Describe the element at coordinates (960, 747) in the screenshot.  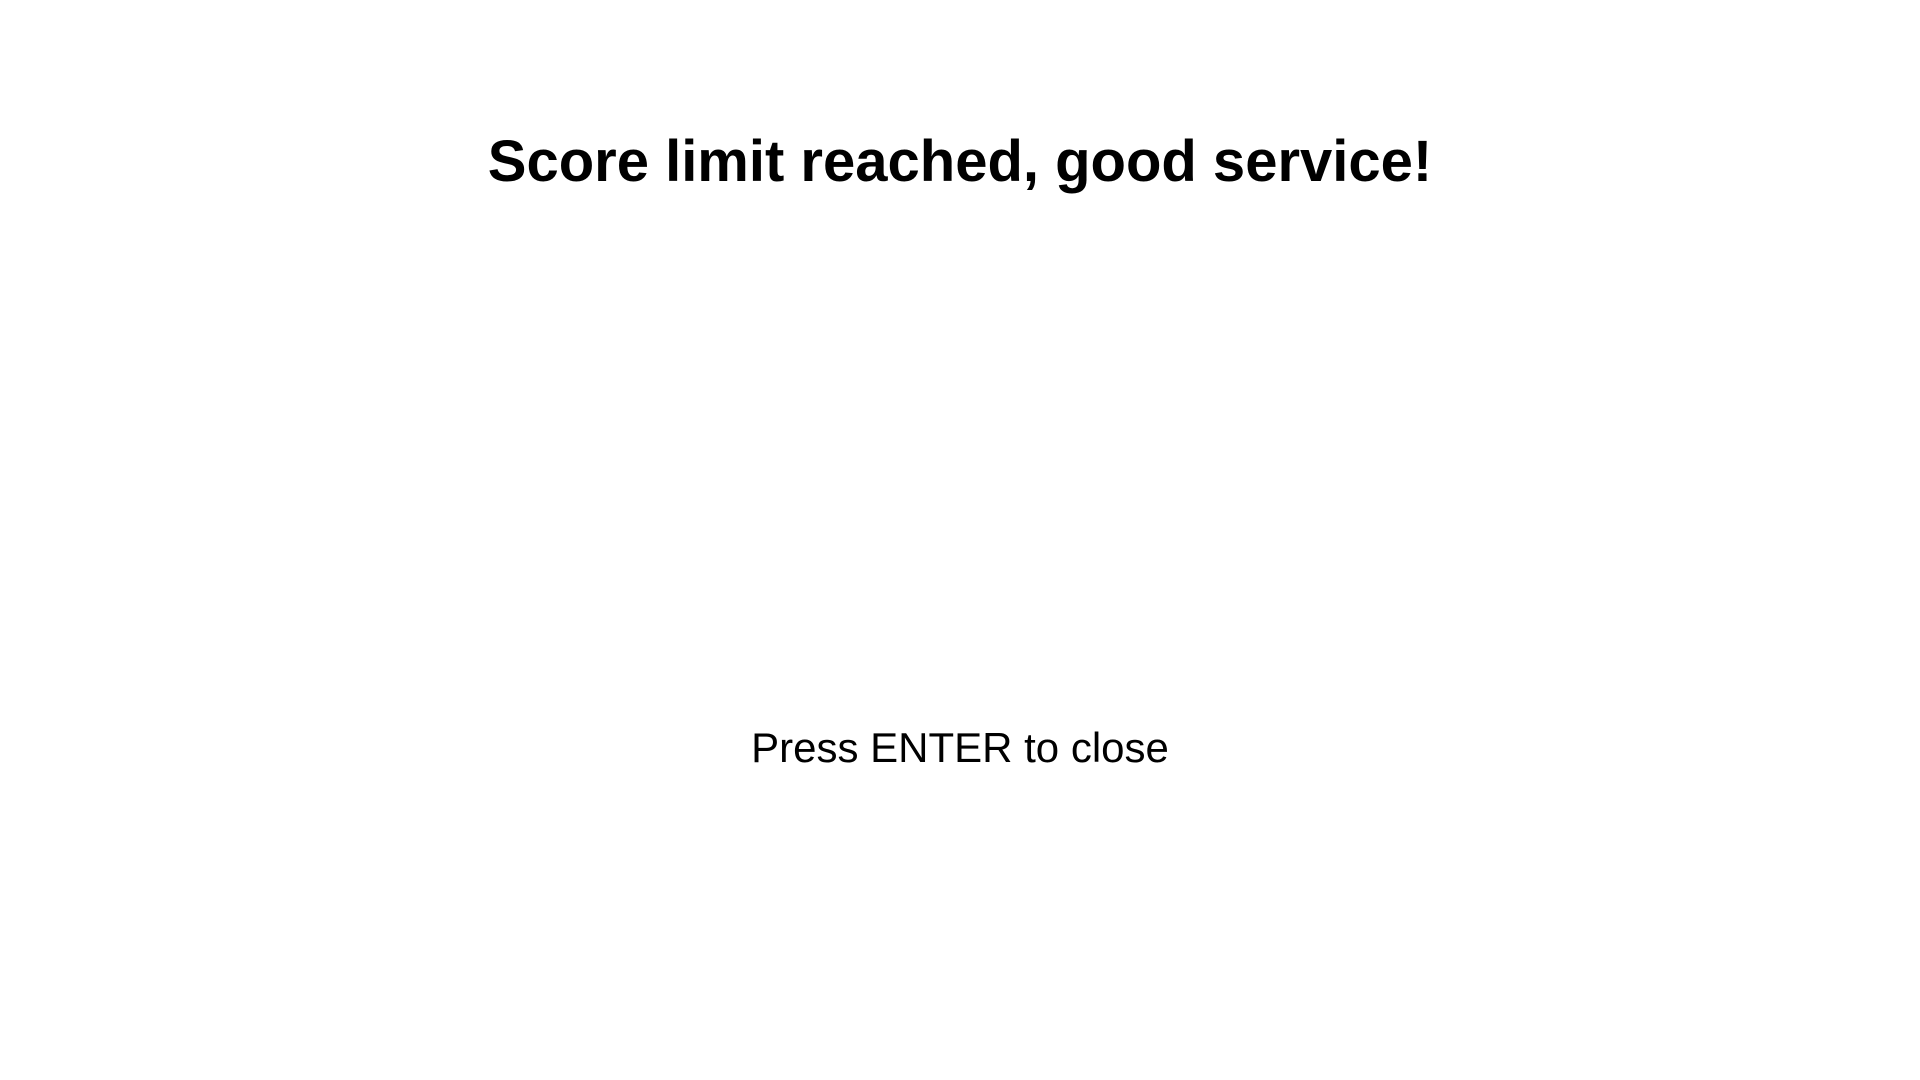
I see `close-instruction: Press ENTER to close` at that location.